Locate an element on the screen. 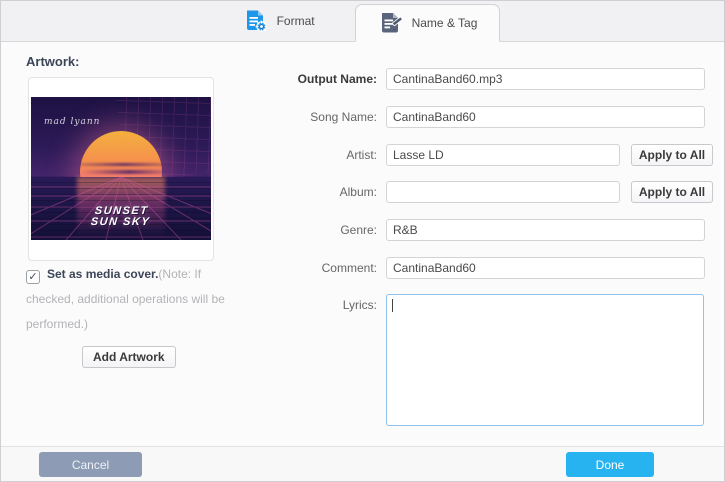 The image size is (725, 482). genre-input is located at coordinates (545, 230).